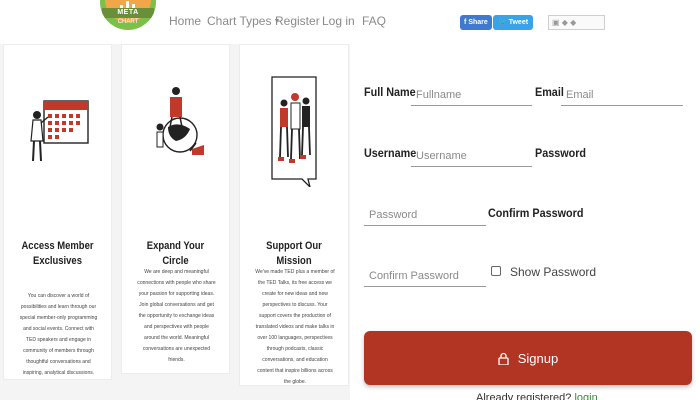  What do you see at coordinates (298, 21) in the screenshot?
I see `nav-register: Register` at bounding box center [298, 21].